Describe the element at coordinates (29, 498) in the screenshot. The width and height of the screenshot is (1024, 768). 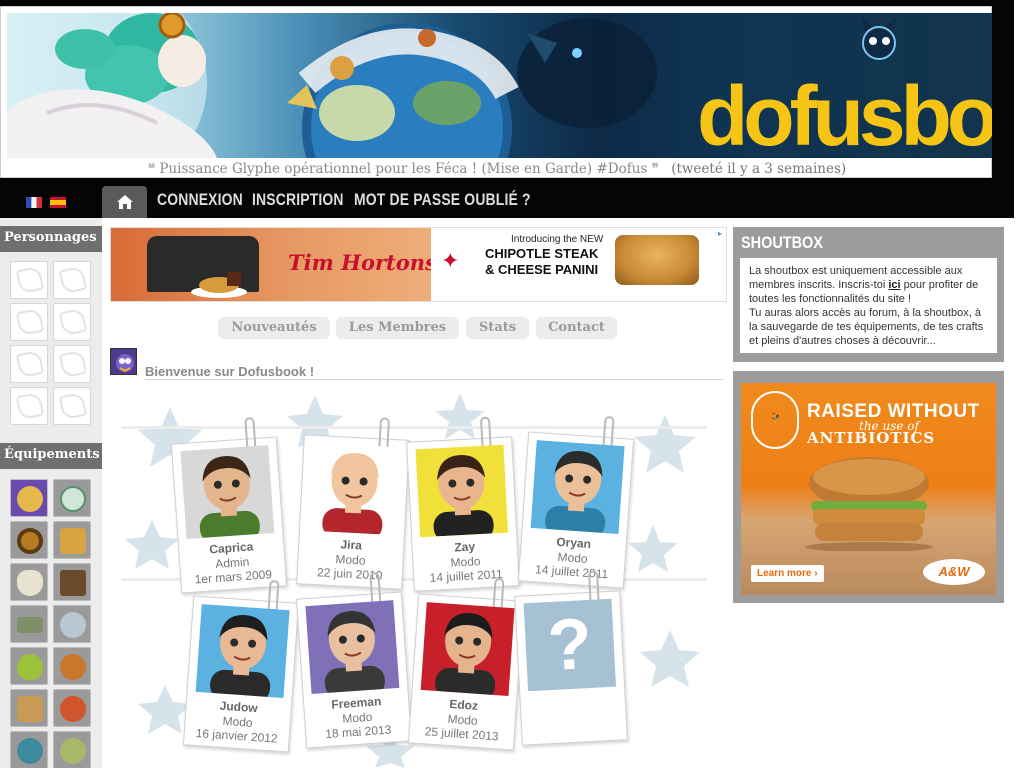
I see `equipment-hat-icon` at that location.